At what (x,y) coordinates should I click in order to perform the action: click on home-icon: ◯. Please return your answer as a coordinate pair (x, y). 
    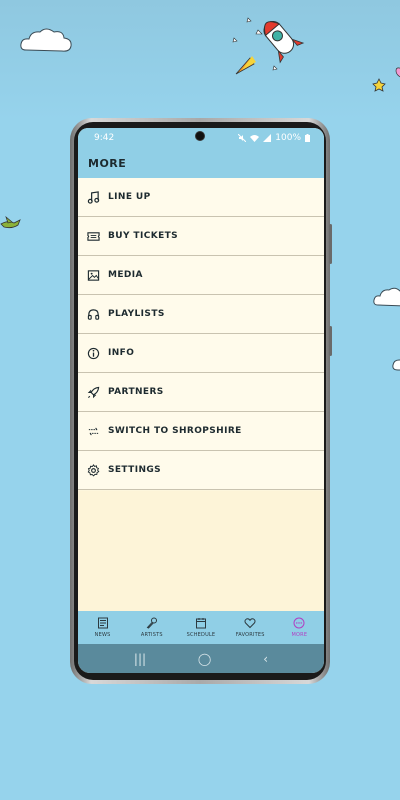
    Looking at the image, I should click on (204, 659).